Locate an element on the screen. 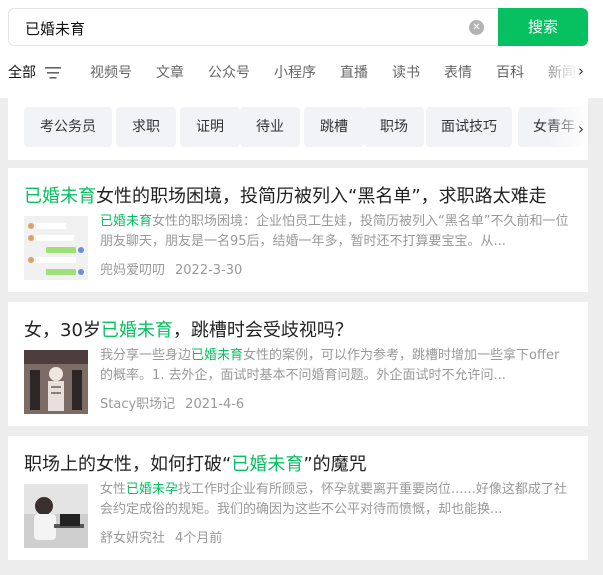 The height and width of the screenshot is (575, 603). chip-interview-tips: 面试技巧 is located at coordinates (469, 127).